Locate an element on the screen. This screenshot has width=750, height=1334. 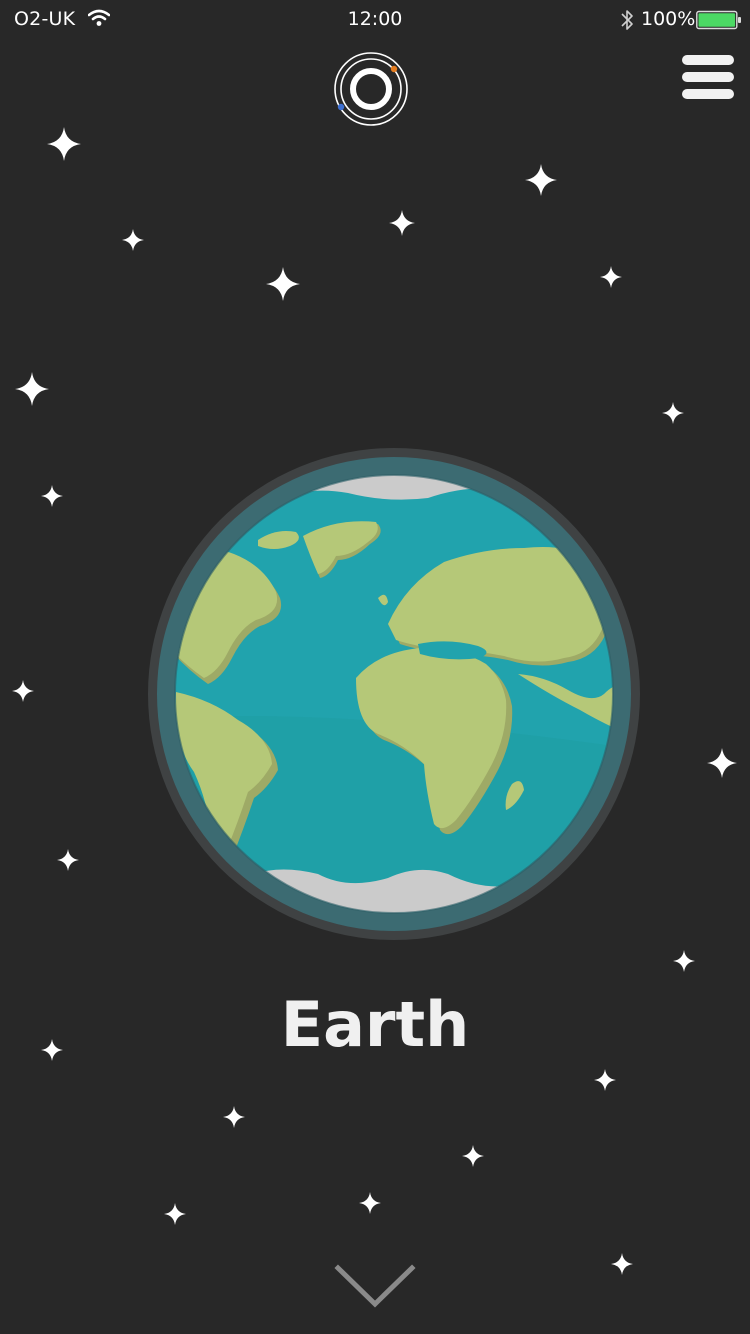
hamburger-menu-icon is located at coordinates (708, 78).